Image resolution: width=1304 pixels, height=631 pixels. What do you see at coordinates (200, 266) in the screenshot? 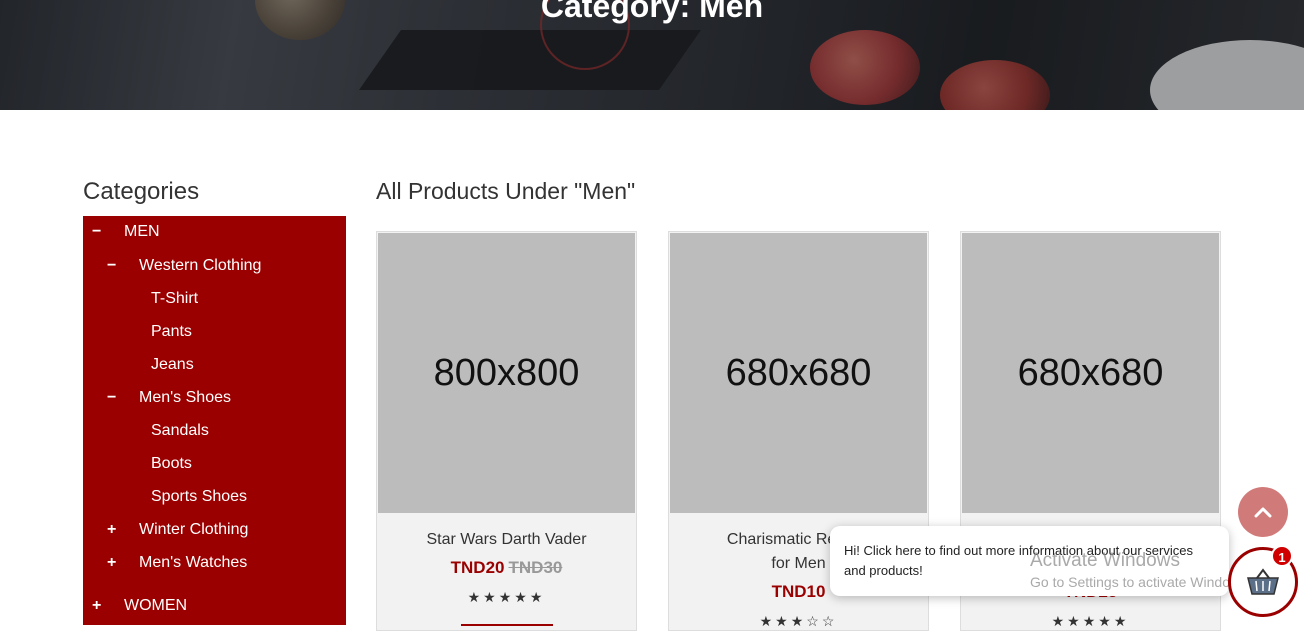
I see `category-western-clothing: Western Clothing` at bounding box center [200, 266].